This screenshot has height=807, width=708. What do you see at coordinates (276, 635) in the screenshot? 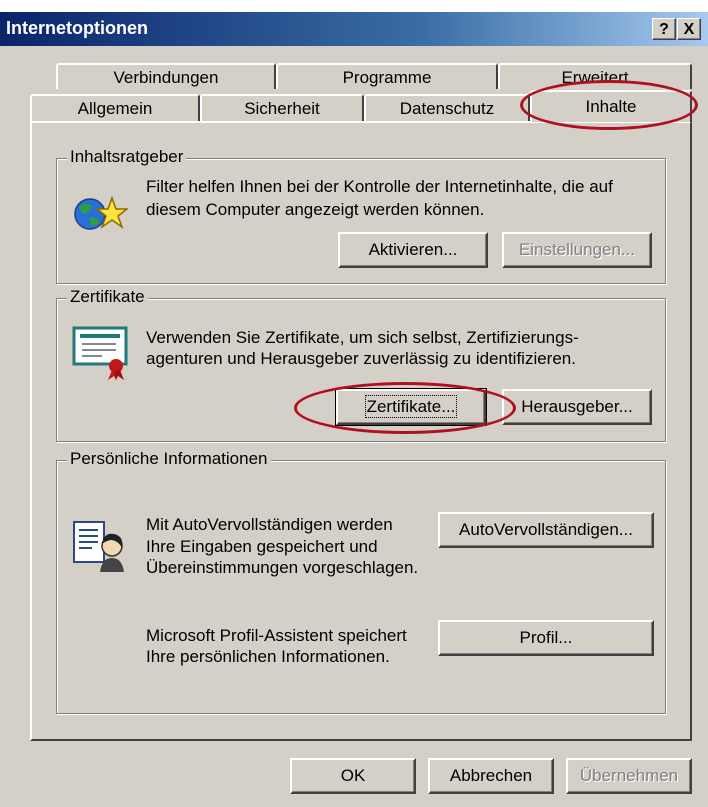
I see `profile-description-1: Microsoft Profil-Assistent speichert` at bounding box center [276, 635].